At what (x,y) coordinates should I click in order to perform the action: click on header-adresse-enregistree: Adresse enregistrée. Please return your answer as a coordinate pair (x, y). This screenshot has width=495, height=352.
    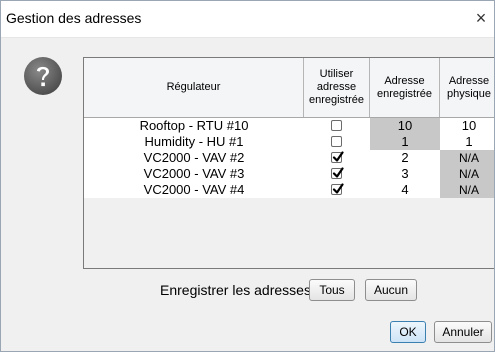
    Looking at the image, I should click on (405, 87).